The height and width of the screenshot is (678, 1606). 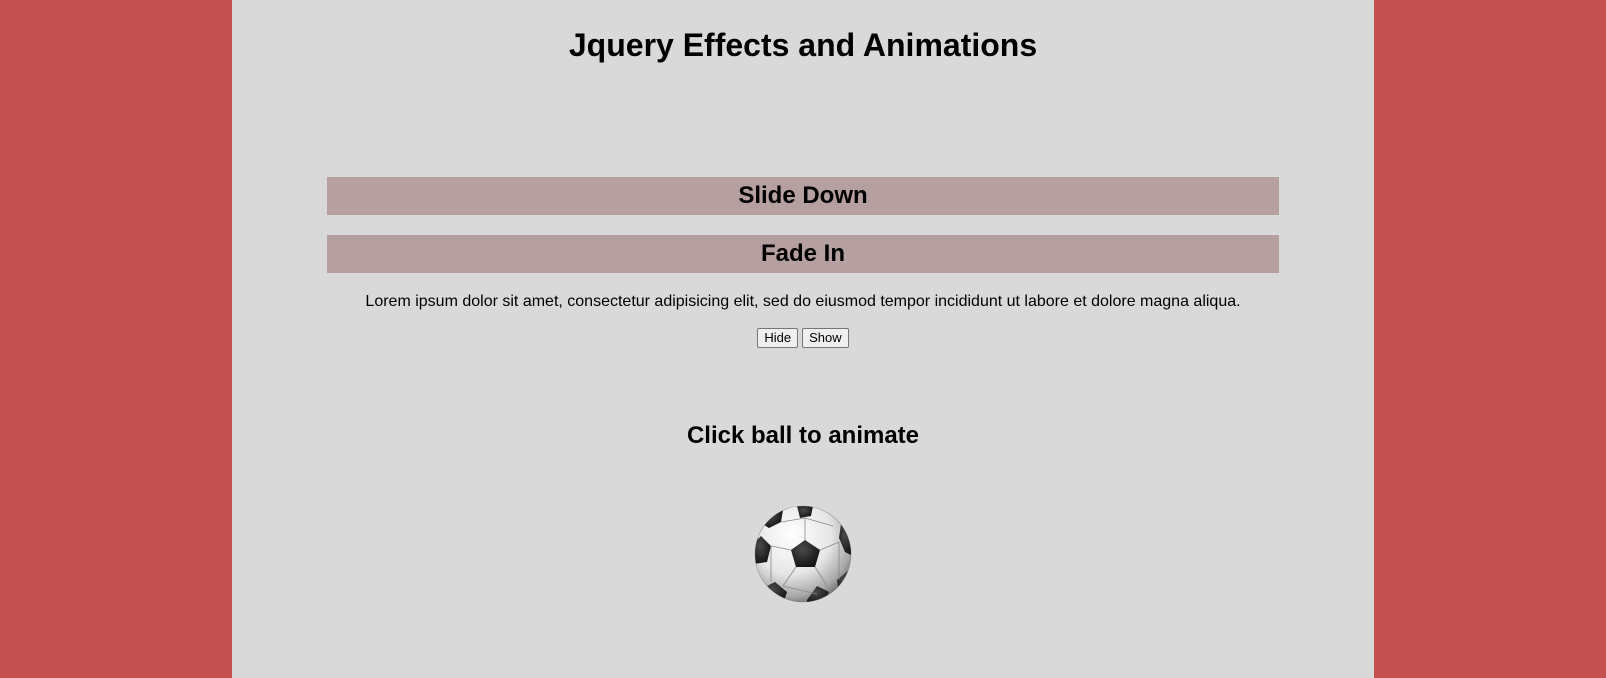 What do you see at coordinates (803, 45) in the screenshot?
I see `page-title: Jquery Effects and Animations` at bounding box center [803, 45].